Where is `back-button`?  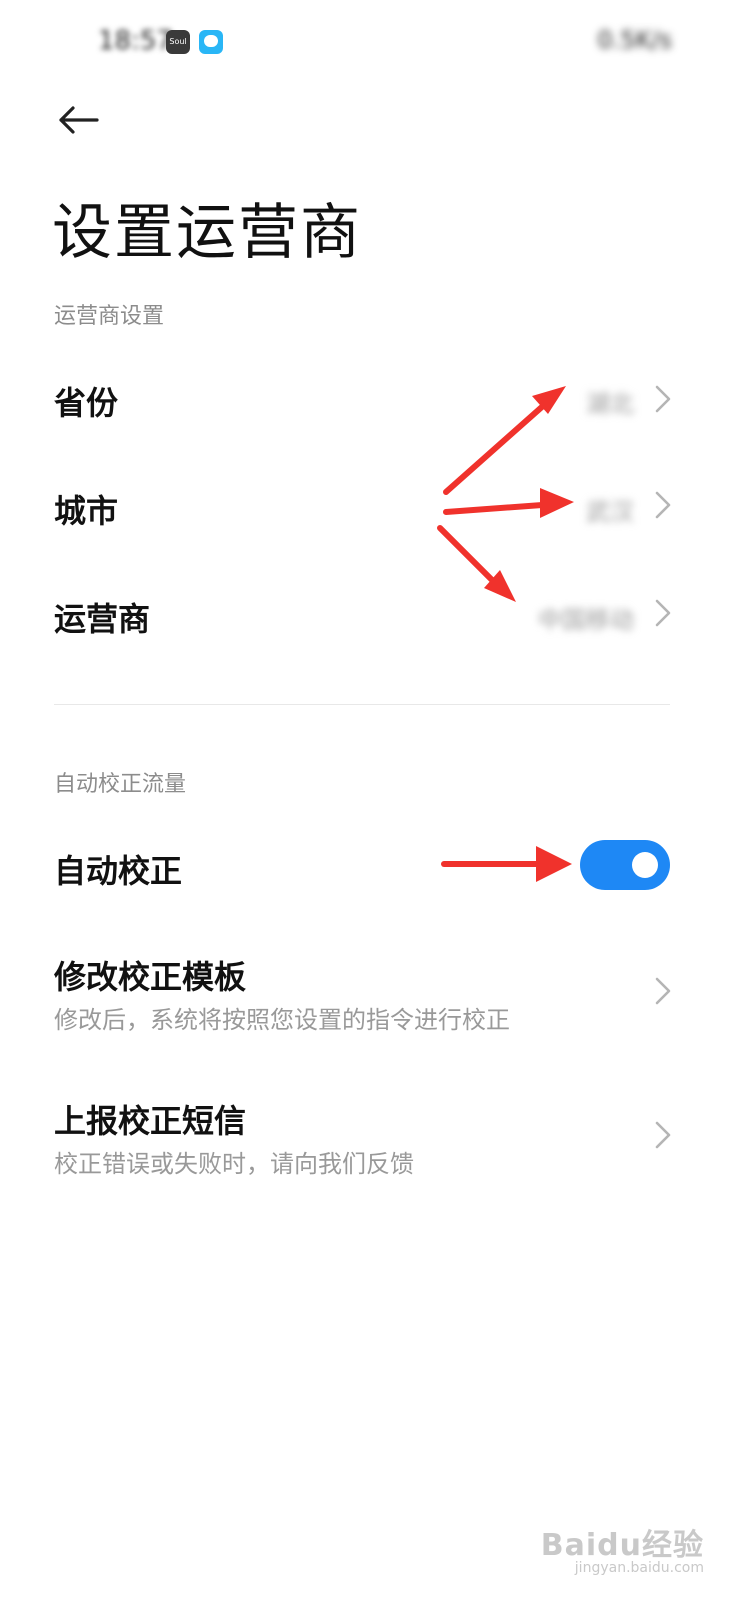
back-button is located at coordinates (78, 120).